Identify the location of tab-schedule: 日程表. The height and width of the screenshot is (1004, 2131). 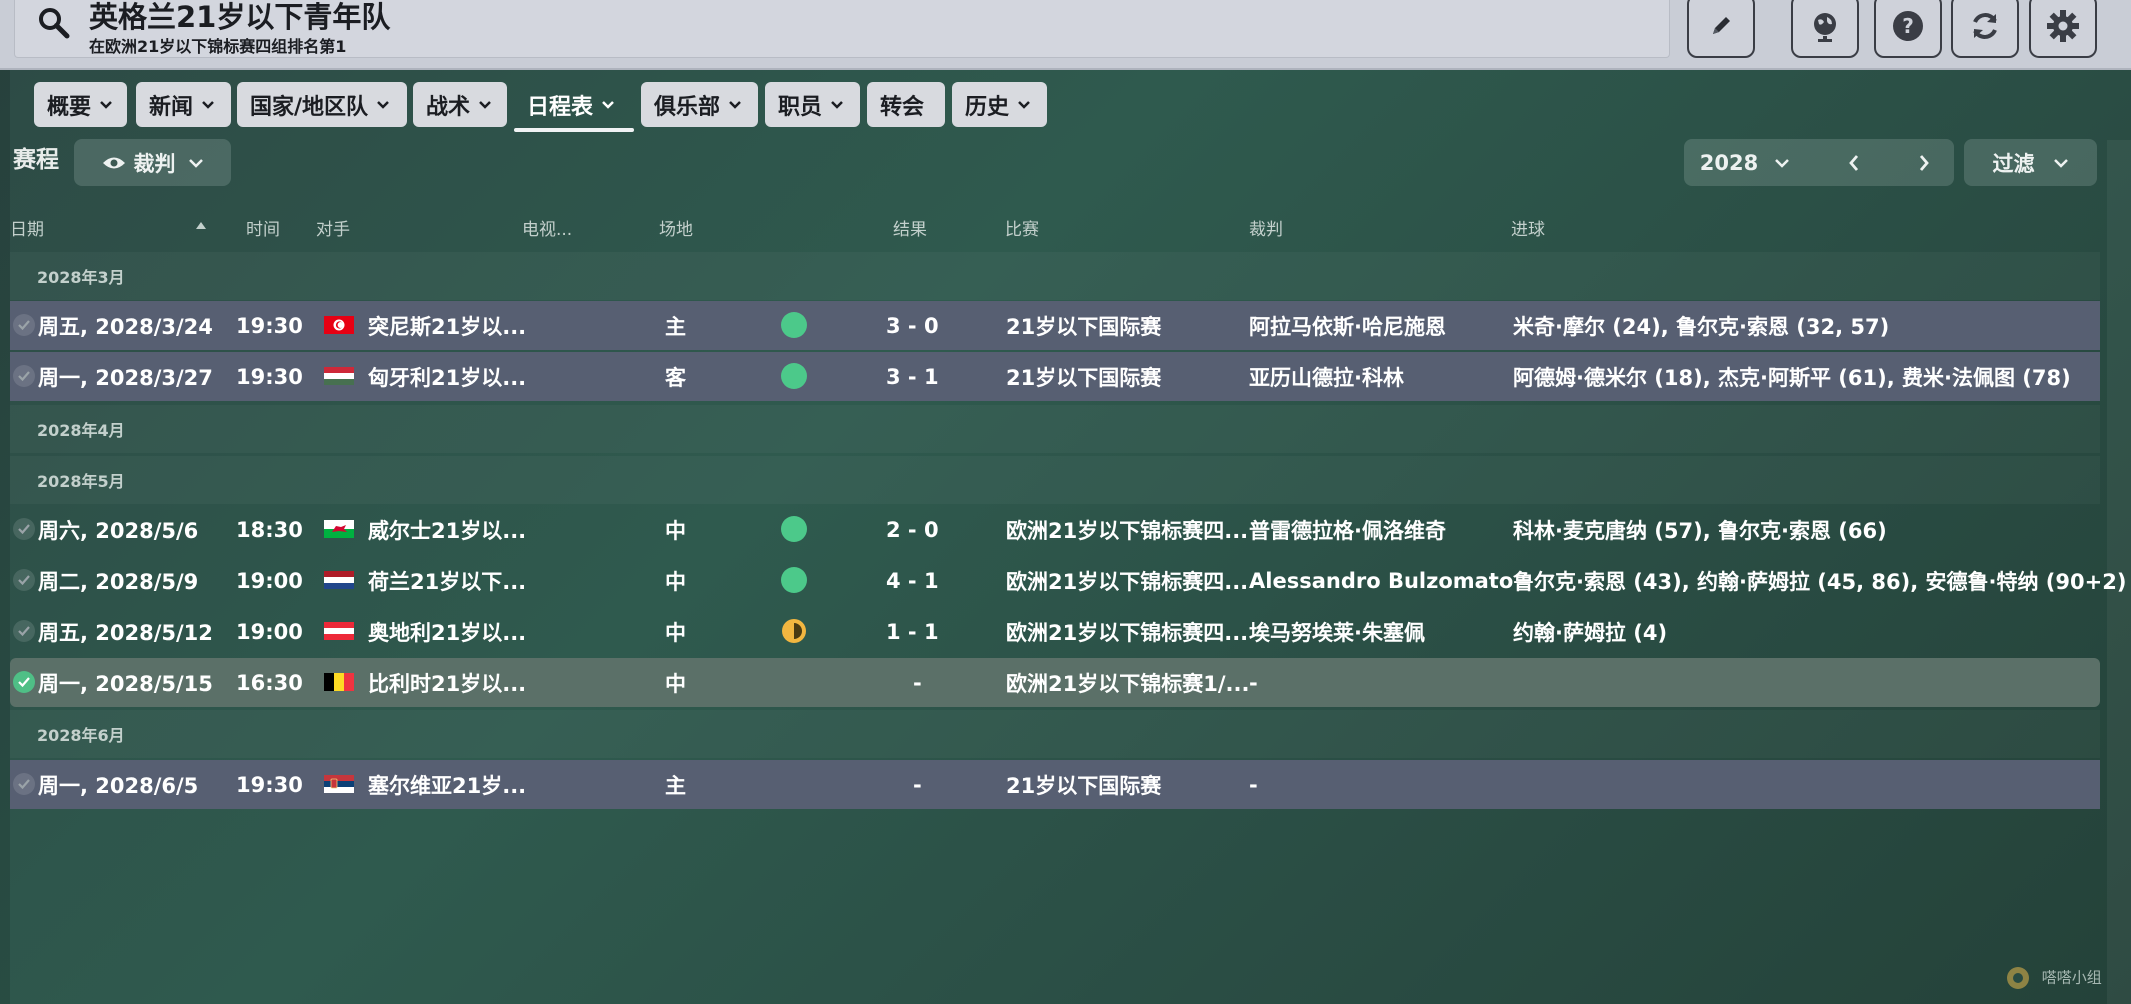
(574, 107).